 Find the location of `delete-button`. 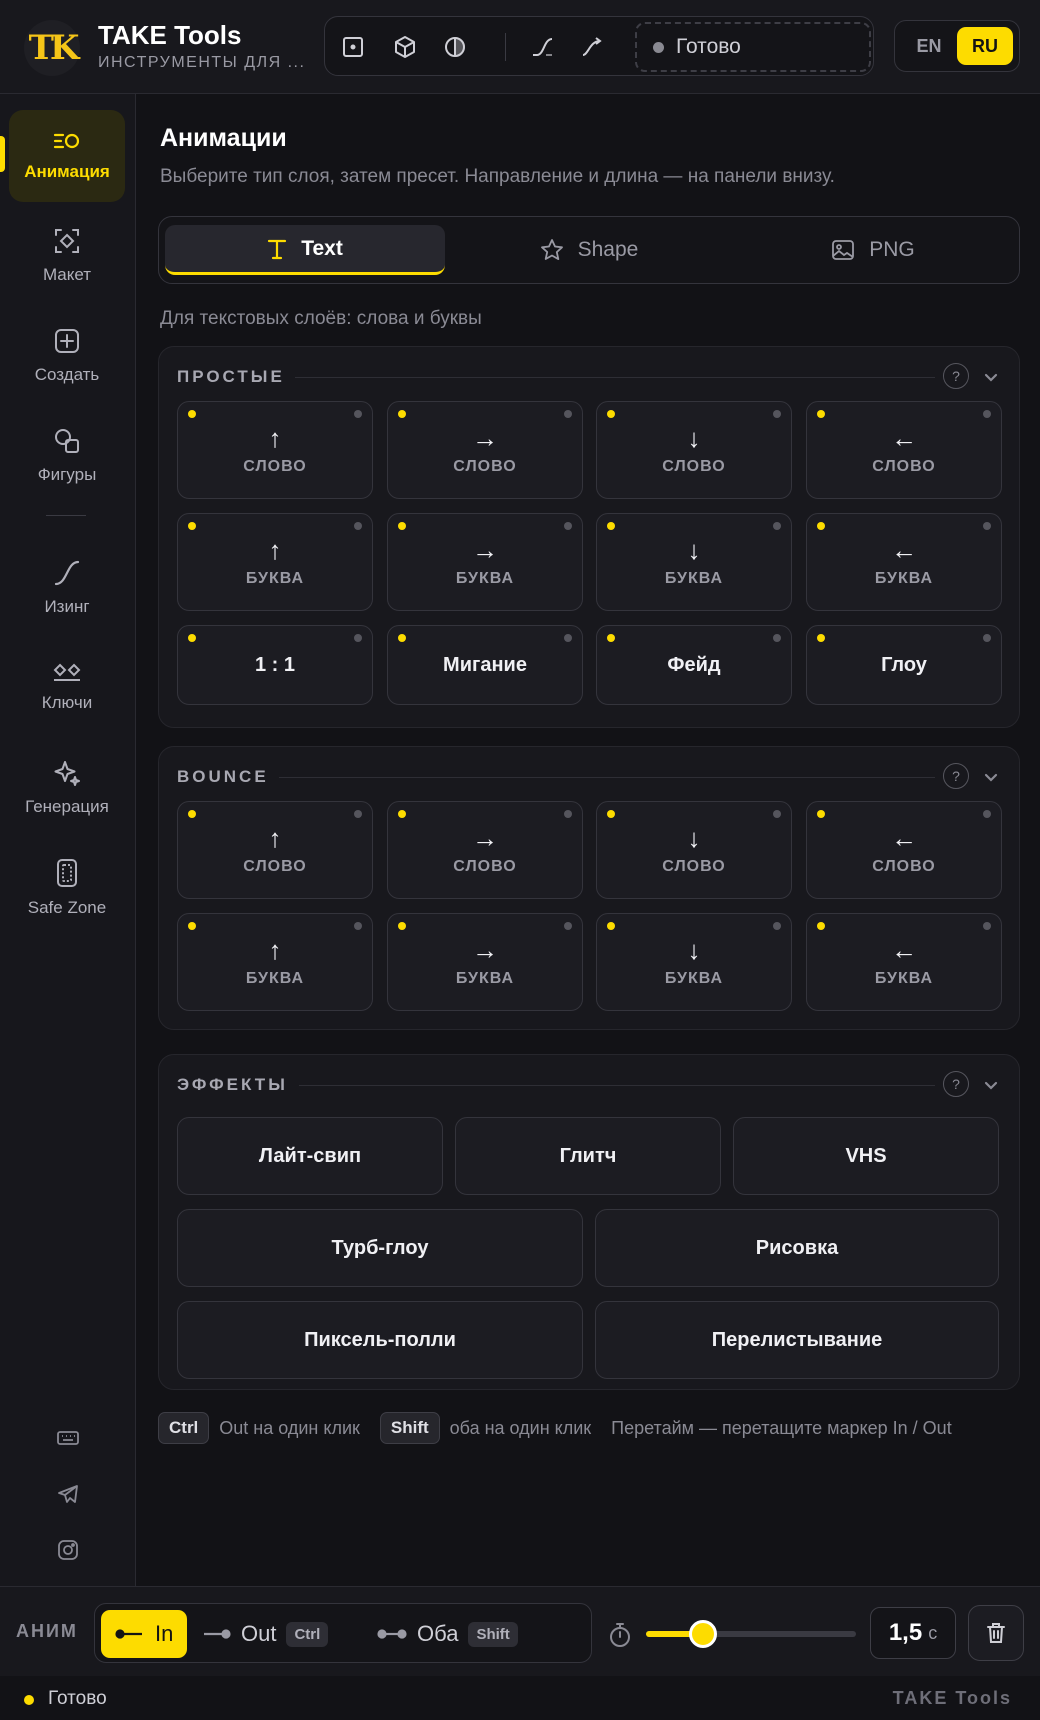

delete-button is located at coordinates (996, 1633).